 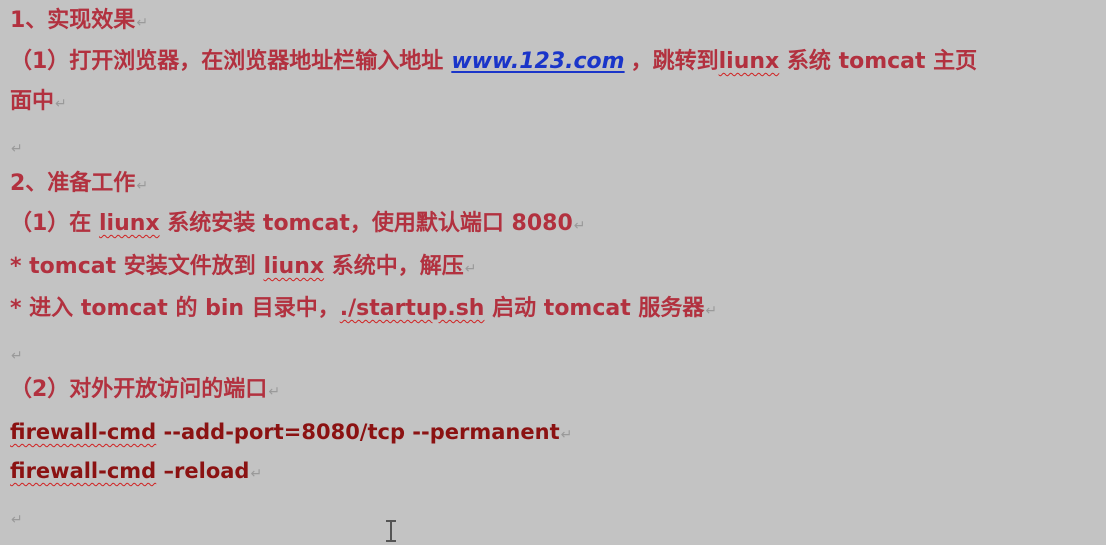 I want to click on firewall-add-port-args: --add-port=8080/tcp --permanent, so click(x=358, y=432).